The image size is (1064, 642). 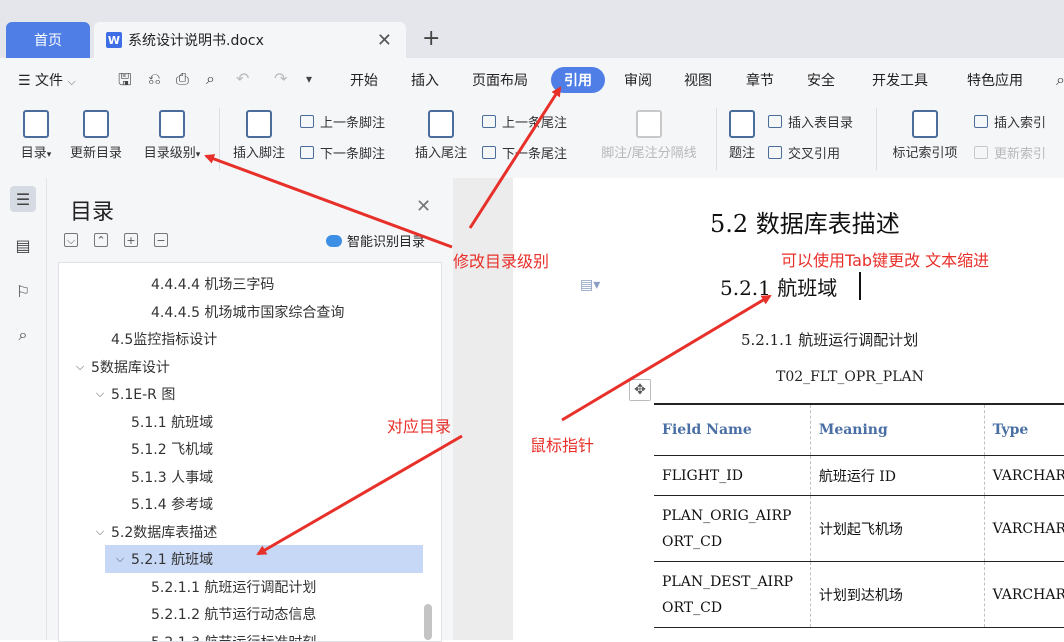 I want to click on arrow-to-references-tab, so click(x=515, y=158).